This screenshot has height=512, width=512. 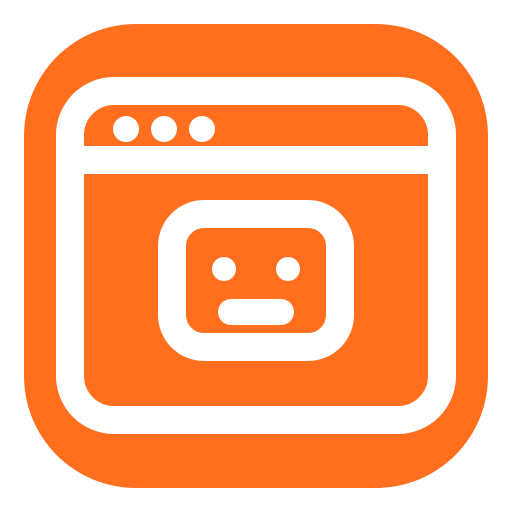 I want to click on robot-eye-left, so click(x=224, y=269).